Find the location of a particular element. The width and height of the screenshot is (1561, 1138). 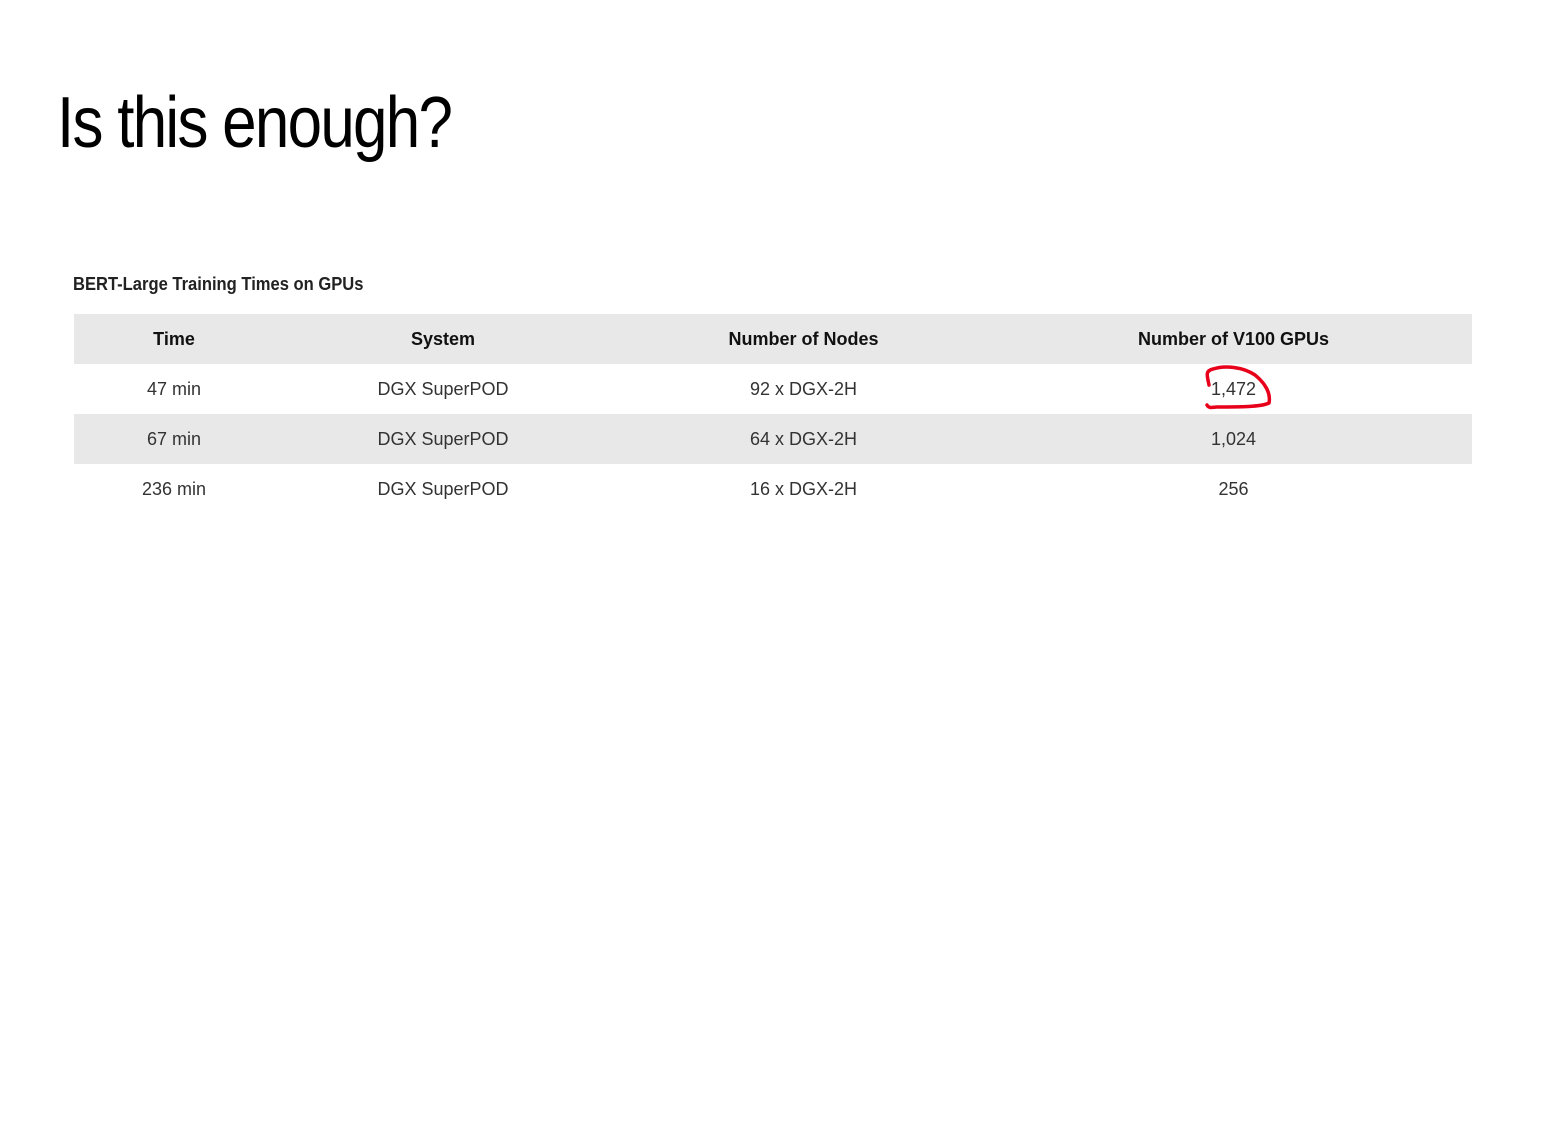

header-system: System is located at coordinates (443, 338).